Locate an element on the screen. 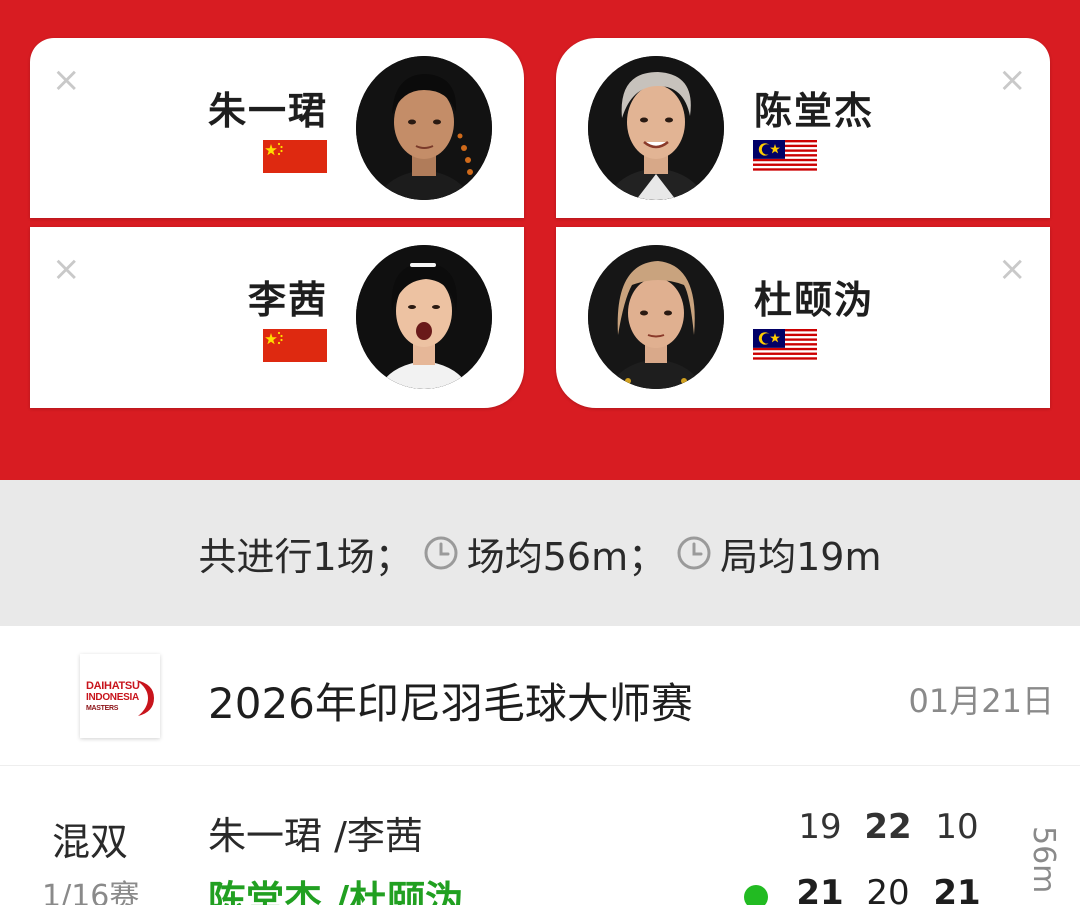  team2-game1-score: 21 is located at coordinates (820, 889).